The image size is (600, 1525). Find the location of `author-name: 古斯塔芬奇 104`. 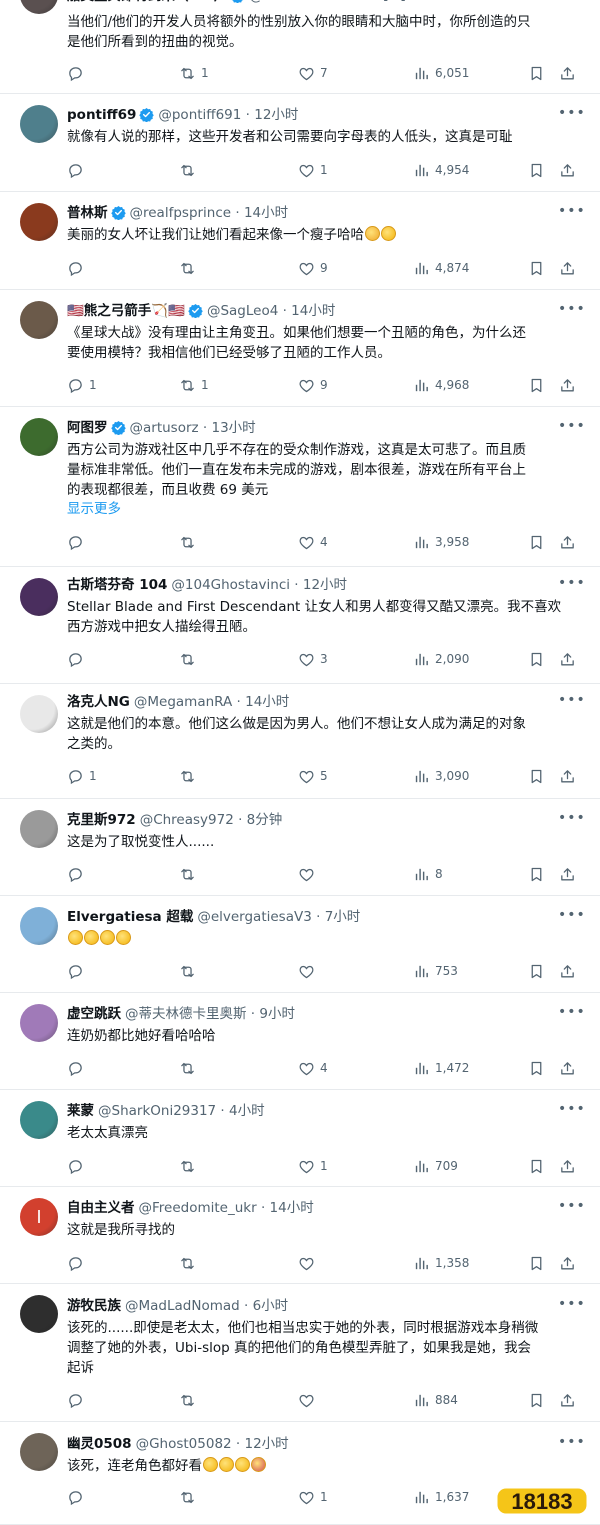

author-name: 古斯塔芬奇 104 is located at coordinates (117, 585).